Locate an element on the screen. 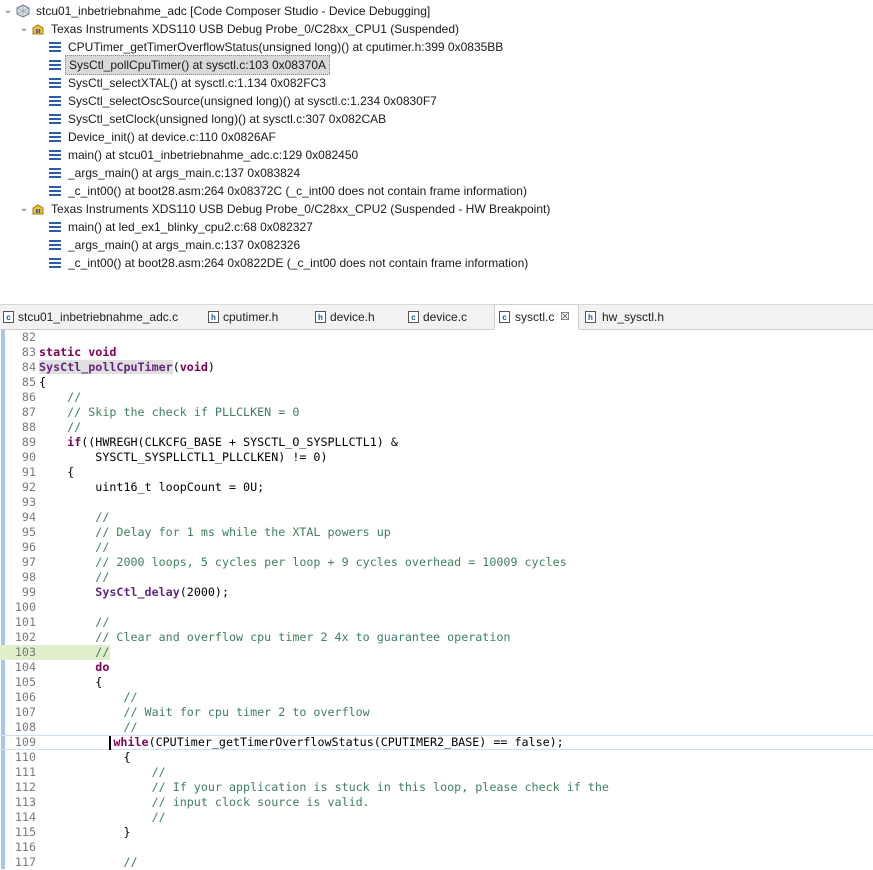 This screenshot has width=873, height=870. line-number: 90 is located at coordinates (28, 457).